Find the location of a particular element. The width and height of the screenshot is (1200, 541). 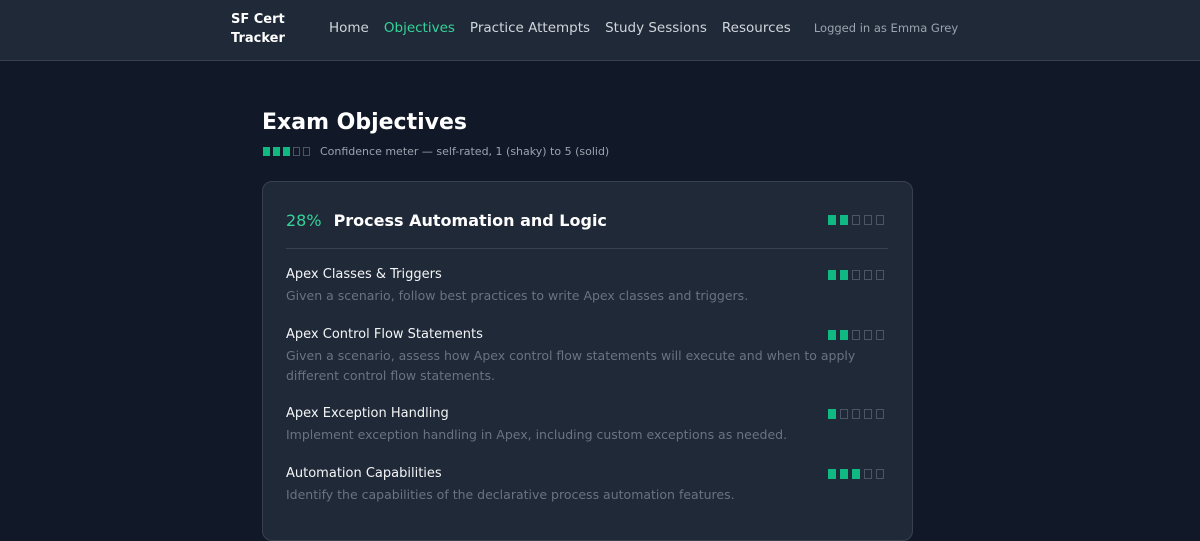

nav-link-practice-attempts: Practice Attempts is located at coordinates (530, 28).